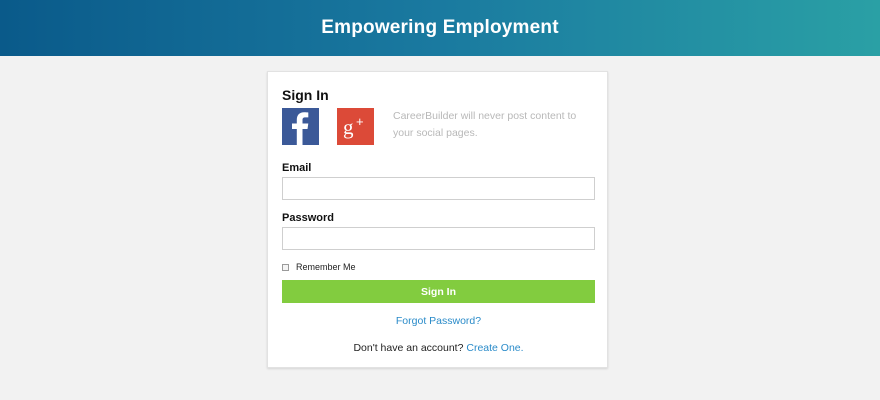  I want to click on facebook-signin-button, so click(300, 126).